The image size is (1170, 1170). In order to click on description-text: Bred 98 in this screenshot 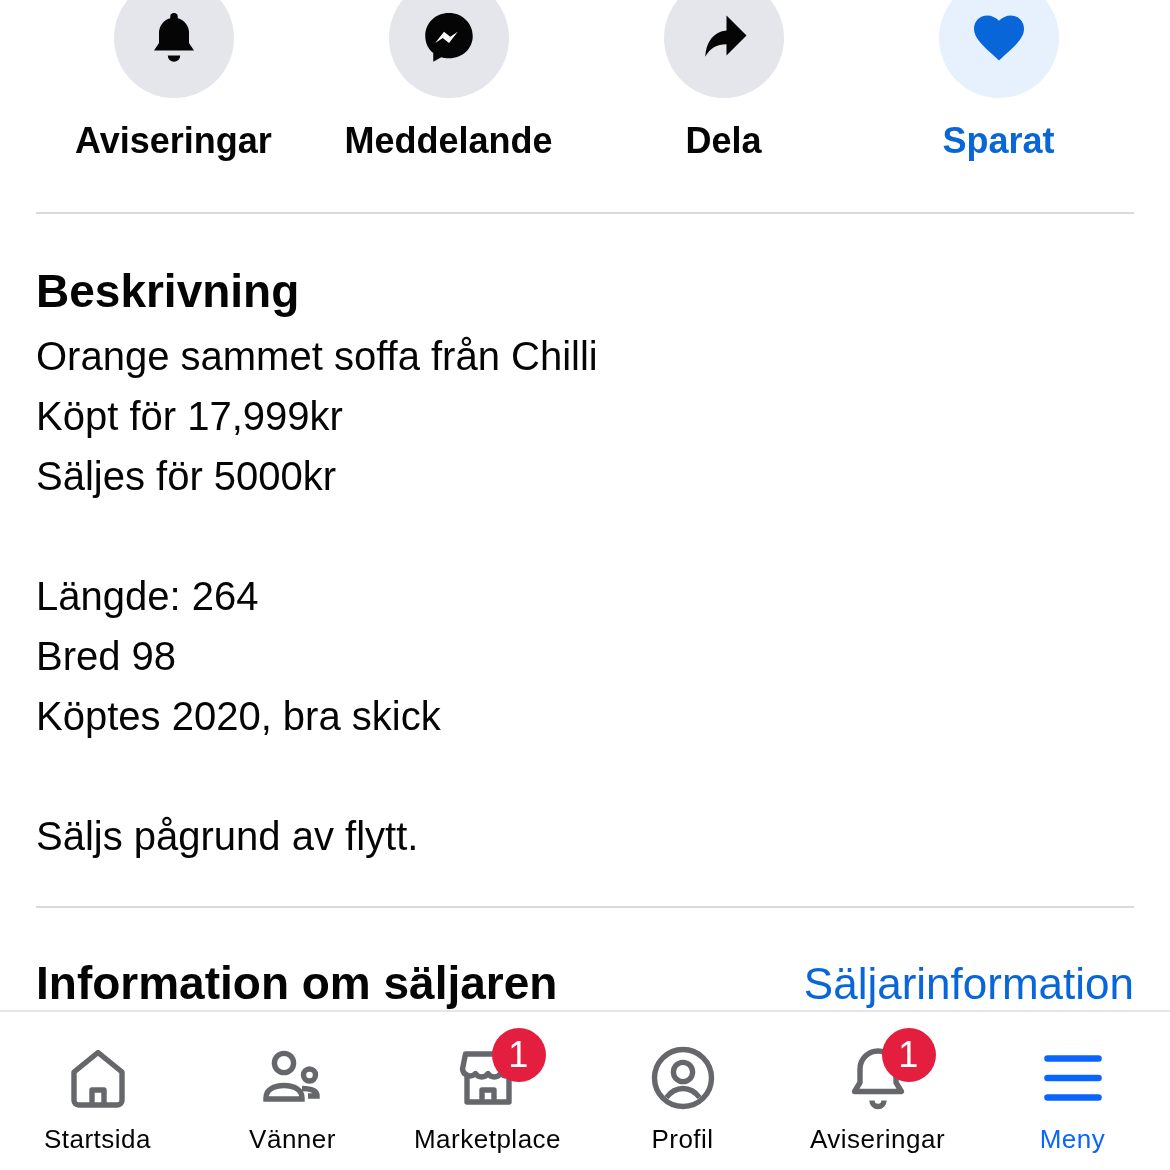, I will do `click(107, 656)`.